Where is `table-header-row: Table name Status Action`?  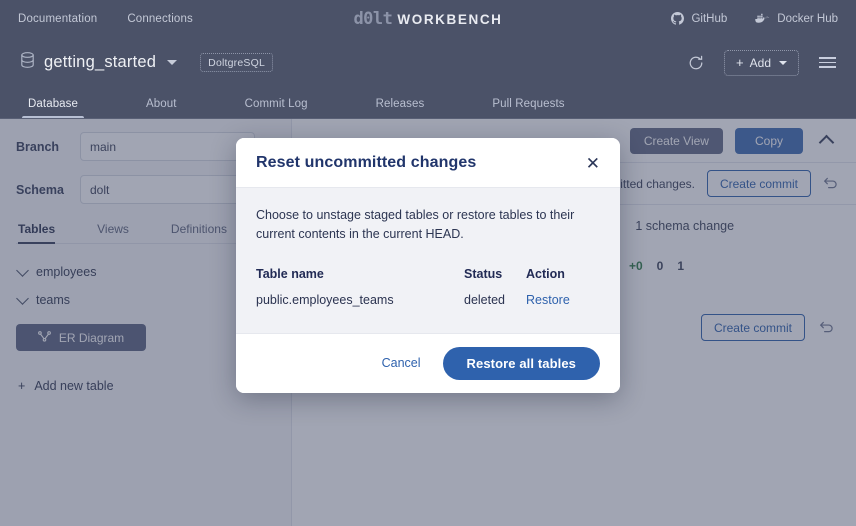 table-header-row: Table name Status Action is located at coordinates (428, 280).